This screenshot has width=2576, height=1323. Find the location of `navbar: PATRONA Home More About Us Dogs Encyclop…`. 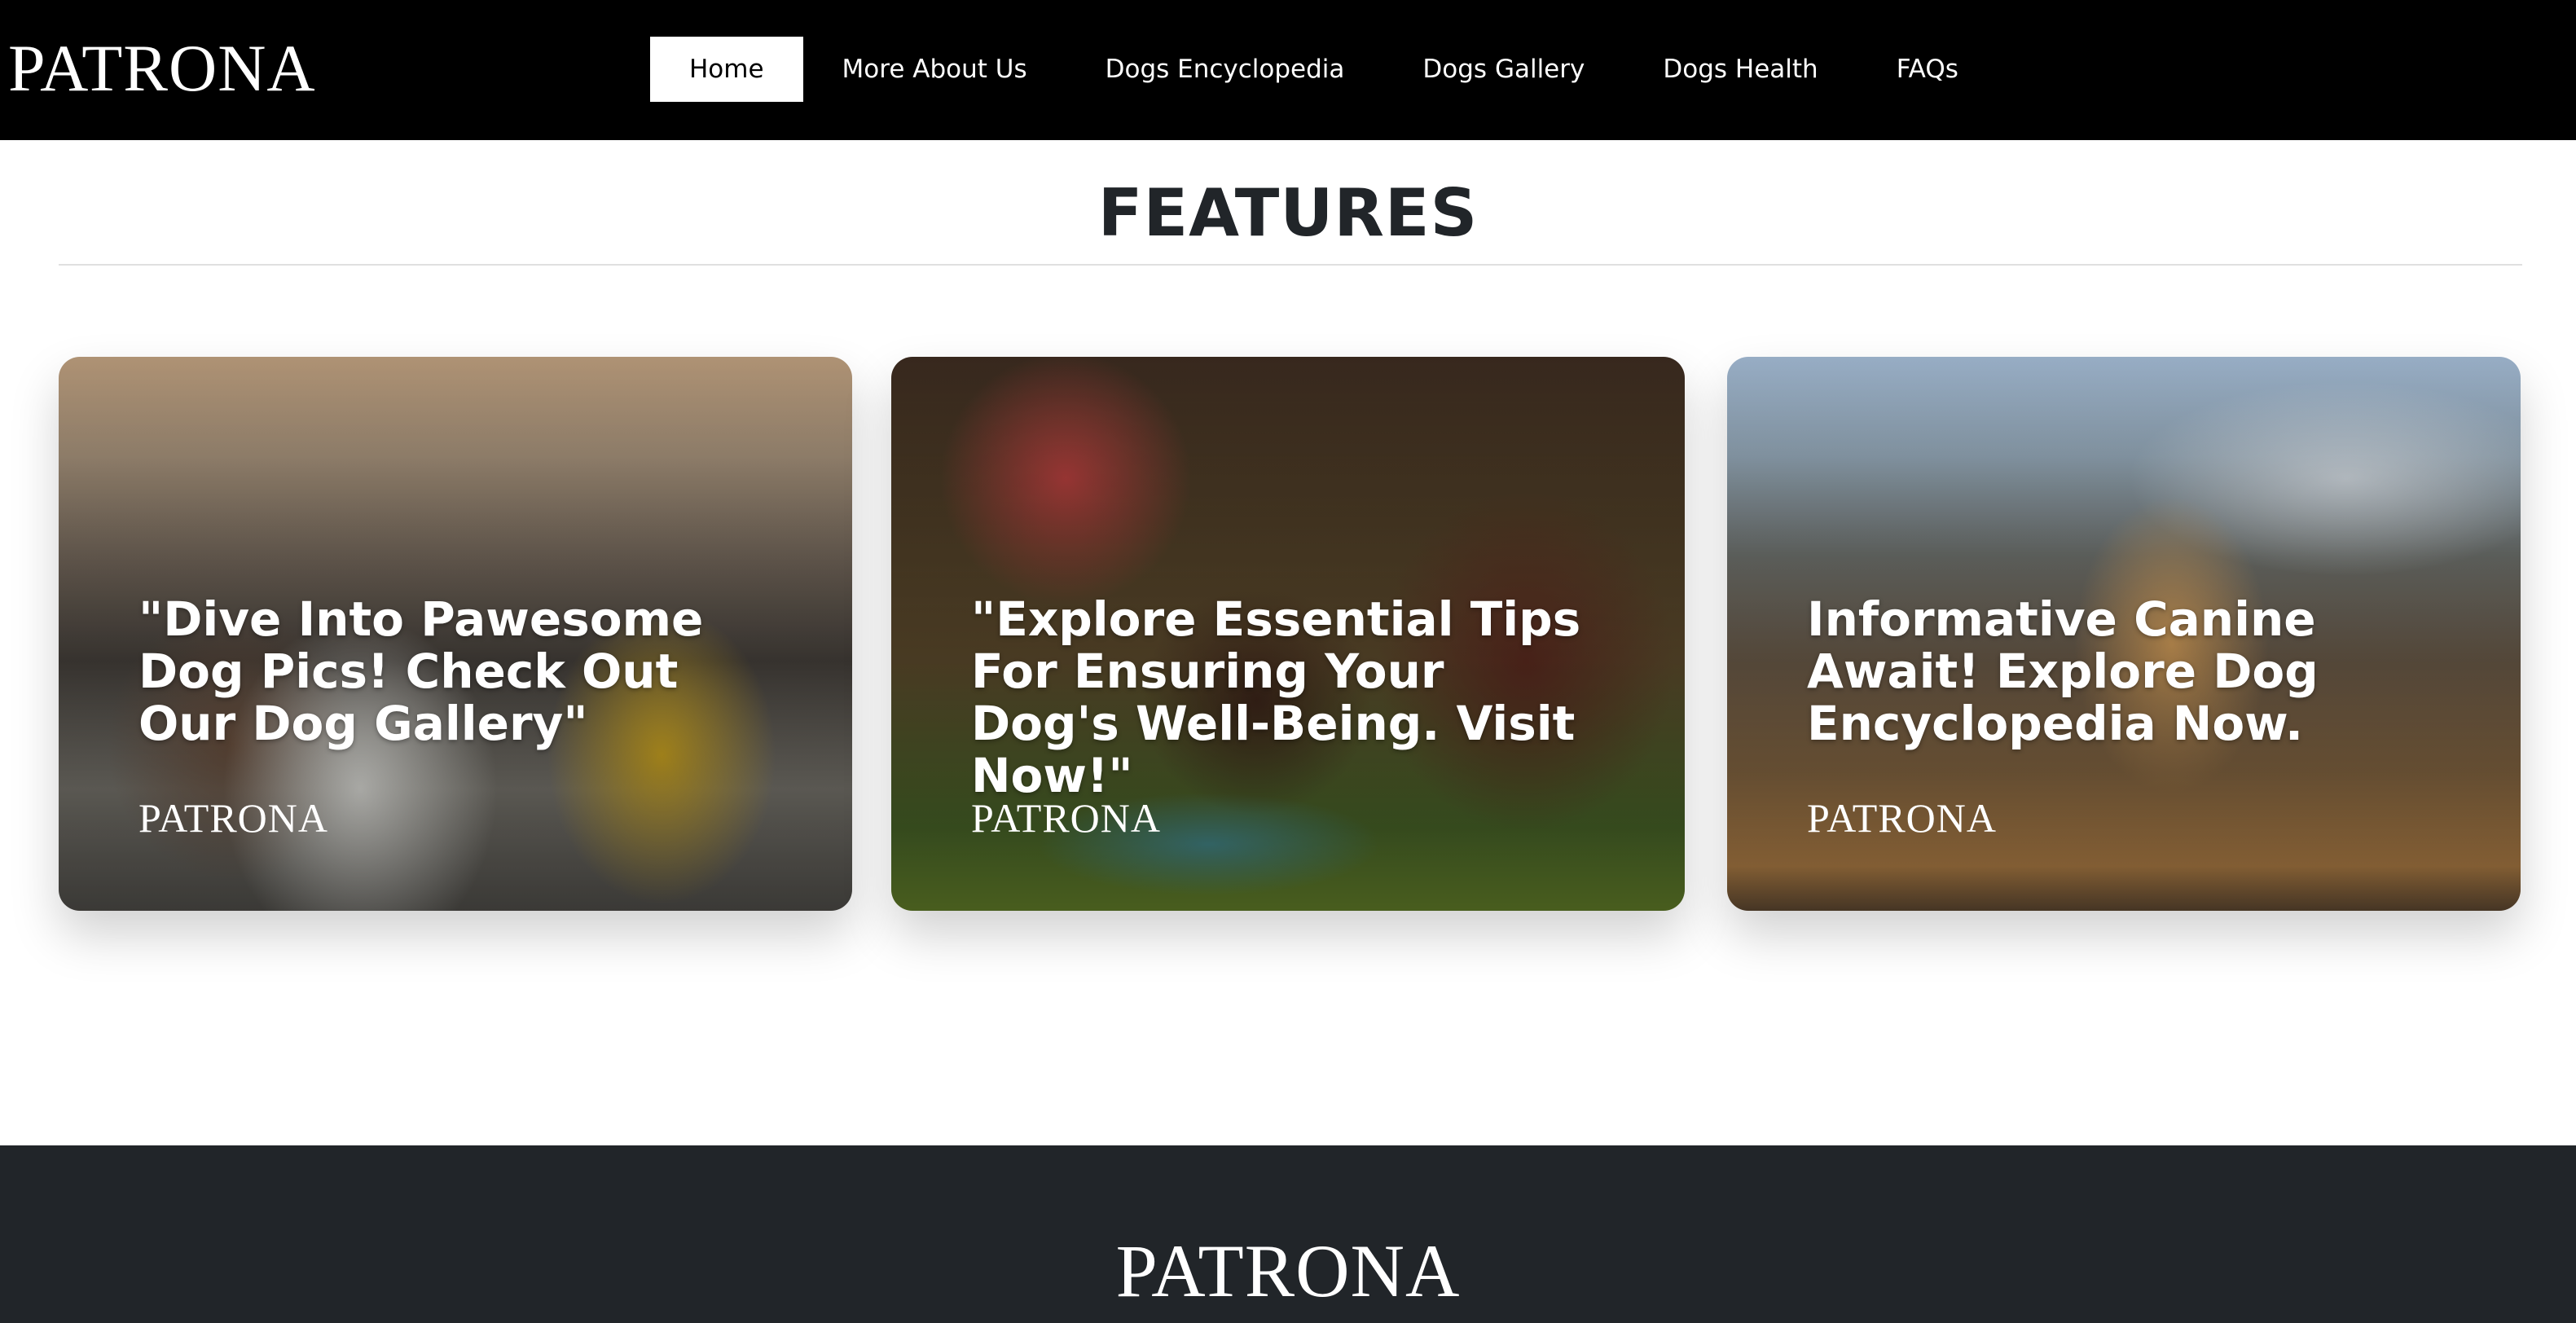

navbar: PATRONA Home More About Us Dogs Encyclop… is located at coordinates (1288, 70).